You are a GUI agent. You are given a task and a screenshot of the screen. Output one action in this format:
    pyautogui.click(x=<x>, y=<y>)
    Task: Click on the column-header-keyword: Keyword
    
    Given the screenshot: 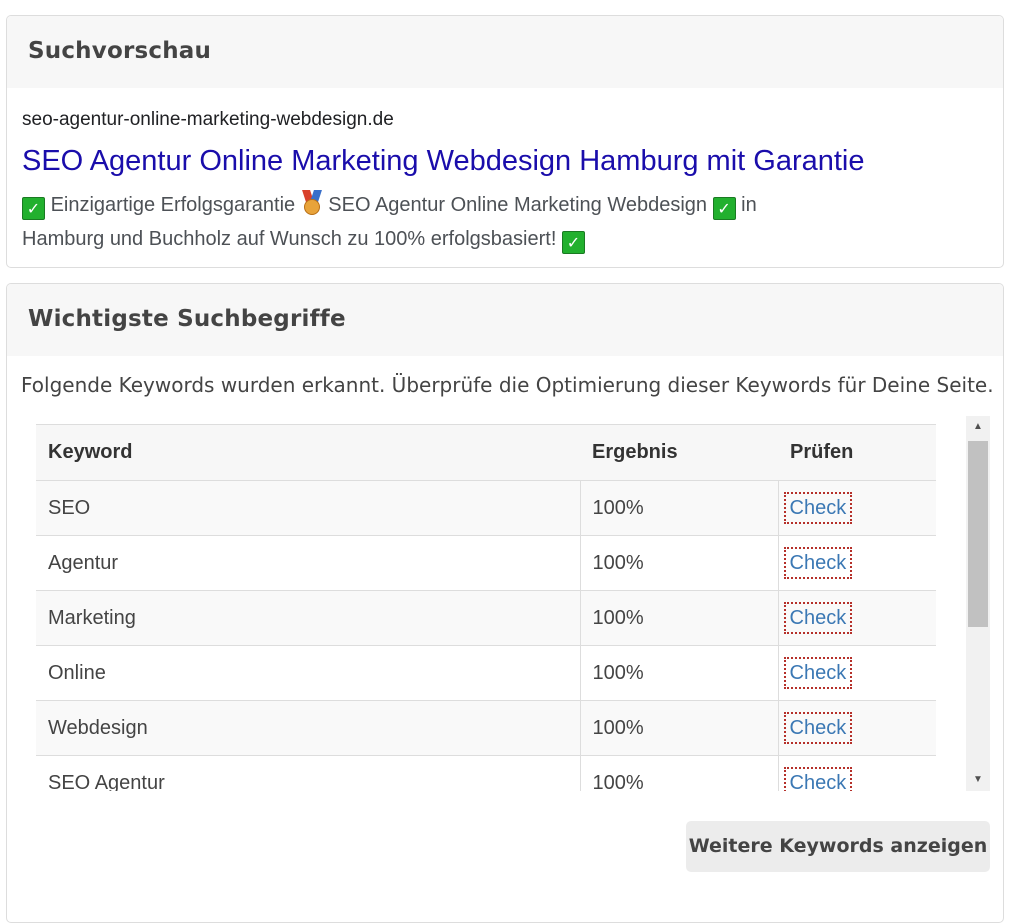 What is the action you would take?
    pyautogui.click(x=308, y=452)
    